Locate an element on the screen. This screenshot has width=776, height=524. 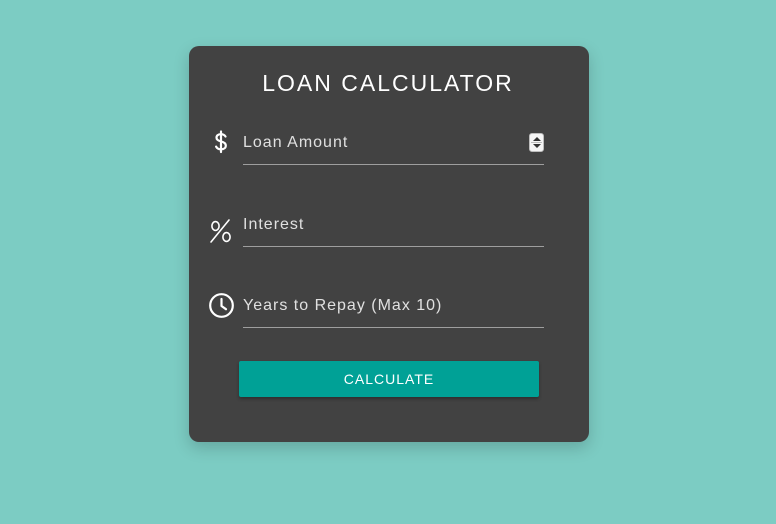
years-field is located at coordinates (375, 306).